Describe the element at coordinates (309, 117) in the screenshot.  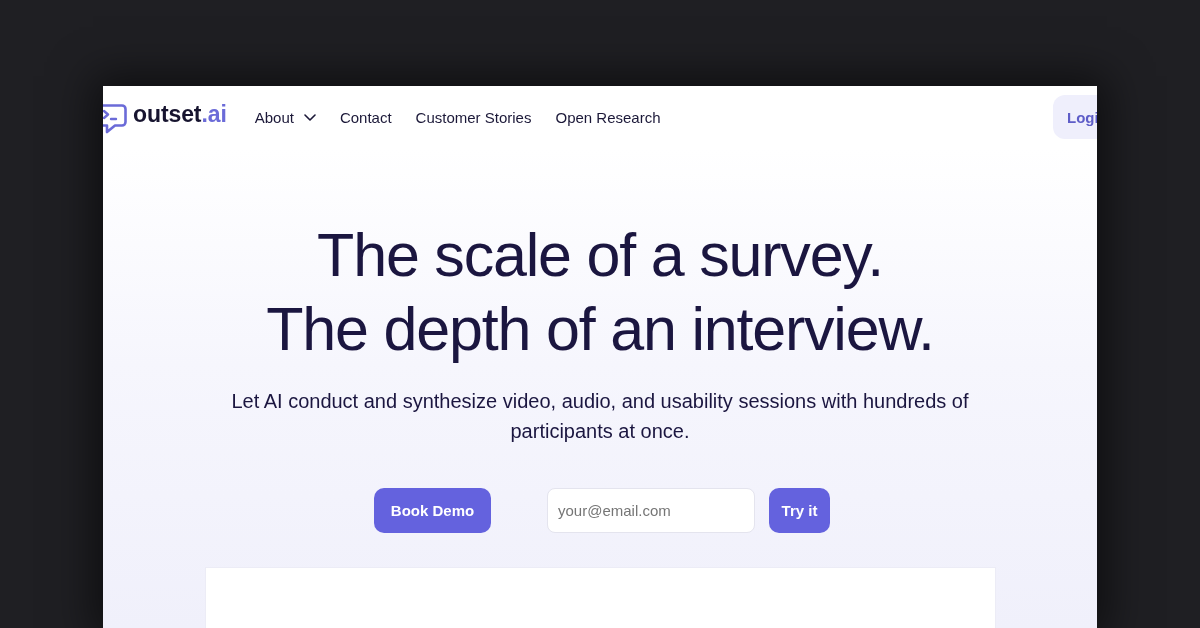
I see `chevron-down-icon` at that location.